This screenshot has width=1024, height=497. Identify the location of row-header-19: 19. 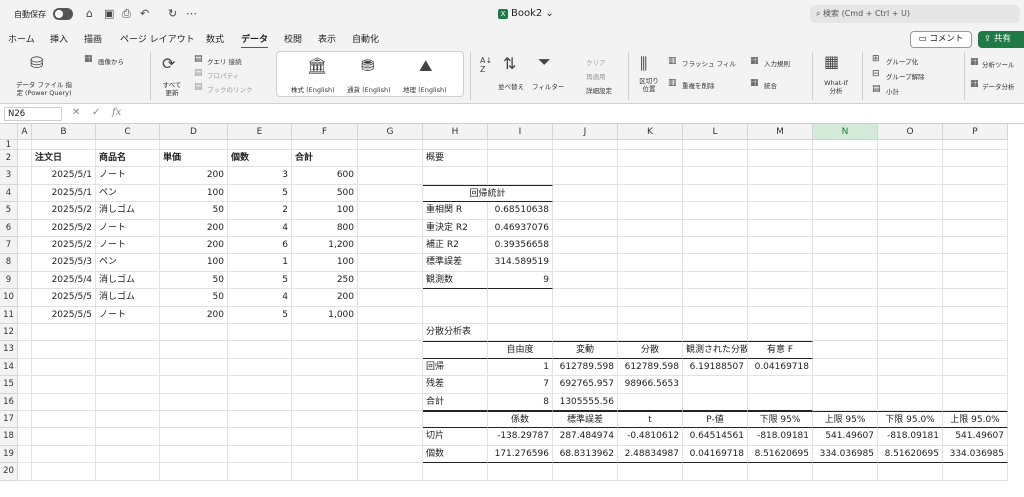
(9, 454).